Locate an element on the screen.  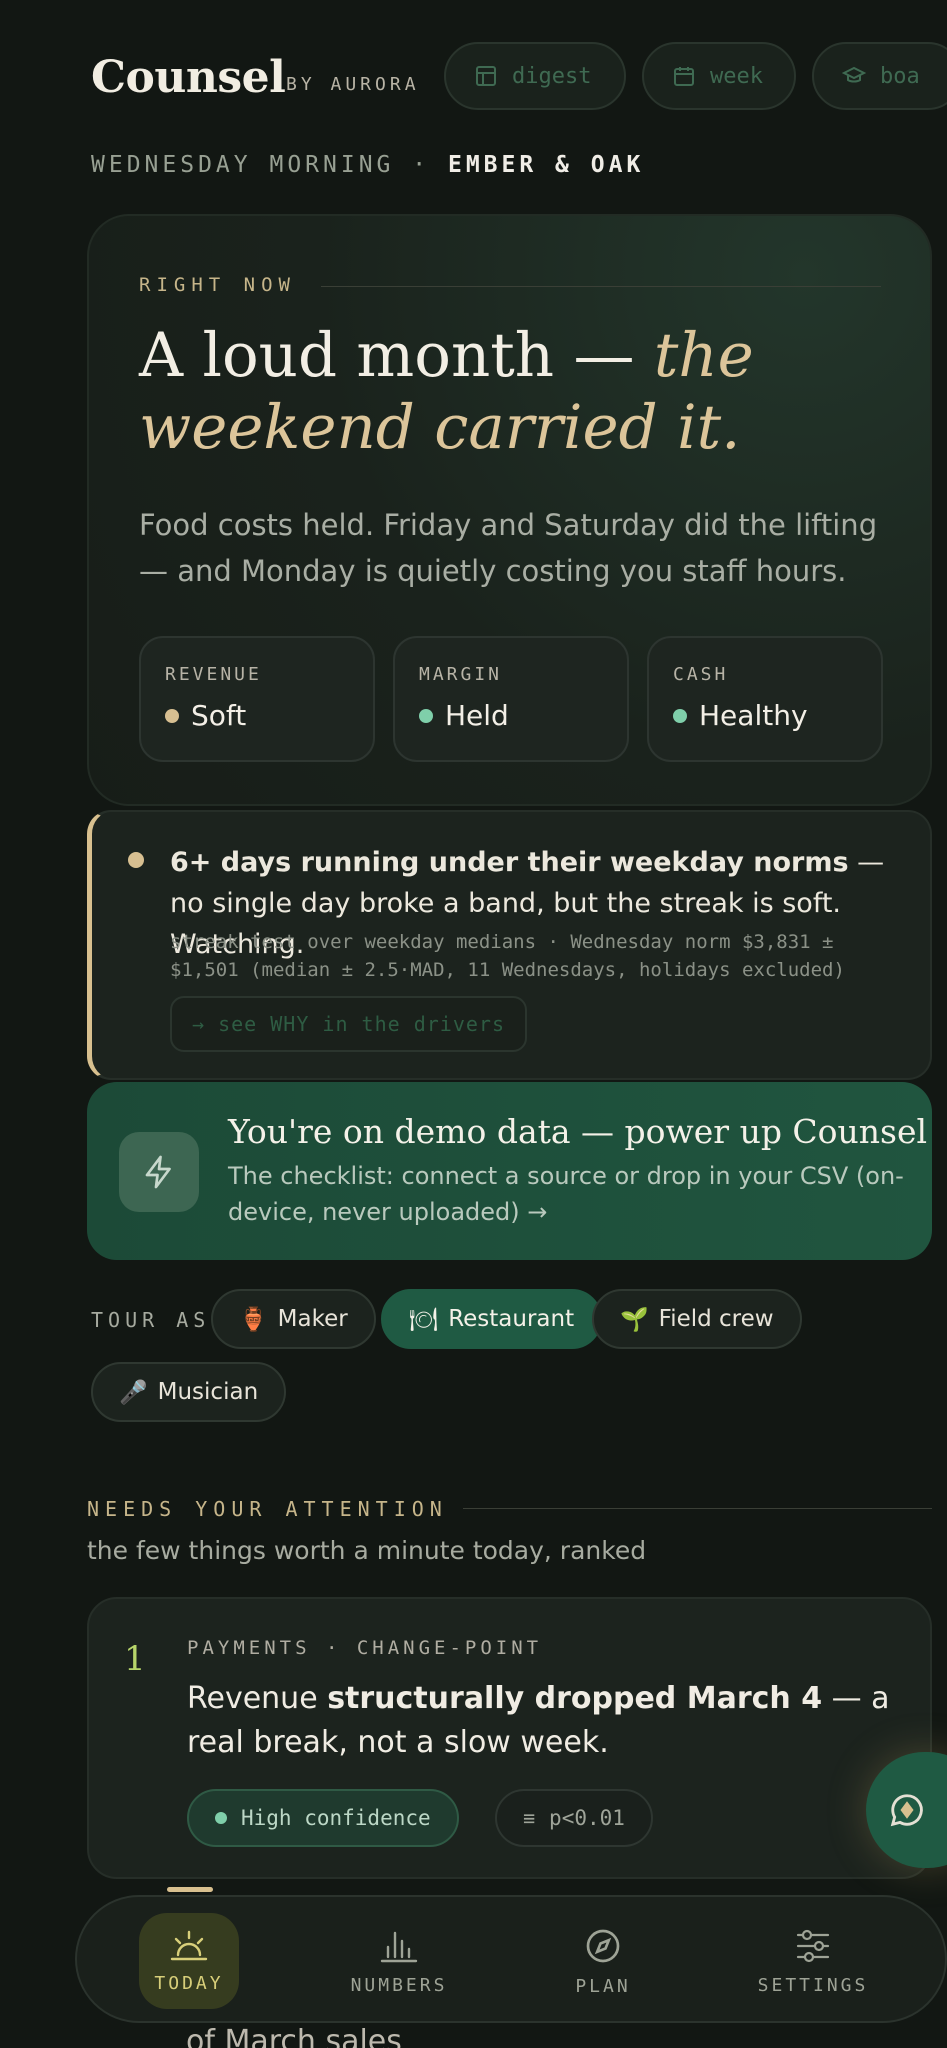
nav-settings: SETTINGS is located at coordinates (813, 1961).